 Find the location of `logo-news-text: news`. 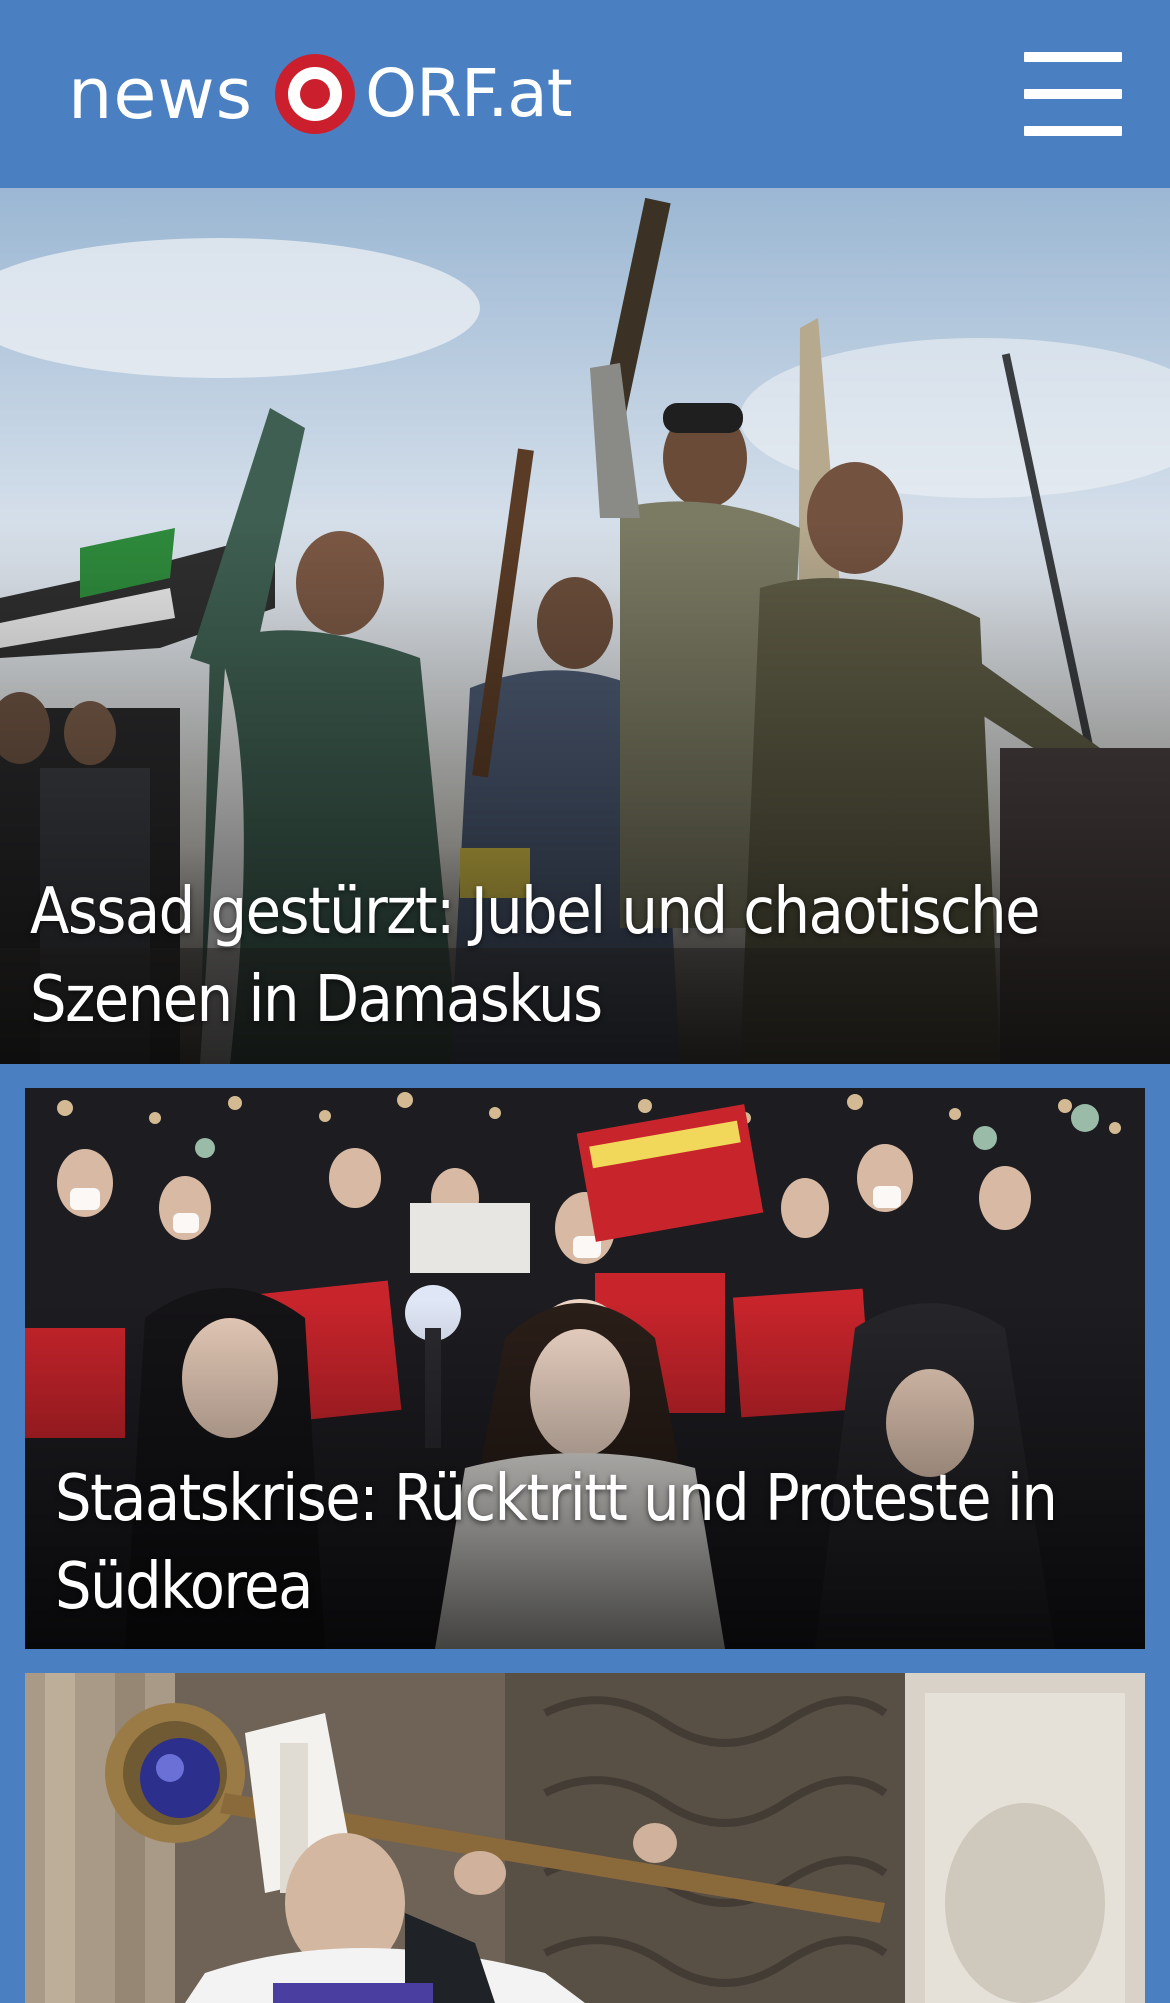

logo-news-text: news is located at coordinates (161, 94).